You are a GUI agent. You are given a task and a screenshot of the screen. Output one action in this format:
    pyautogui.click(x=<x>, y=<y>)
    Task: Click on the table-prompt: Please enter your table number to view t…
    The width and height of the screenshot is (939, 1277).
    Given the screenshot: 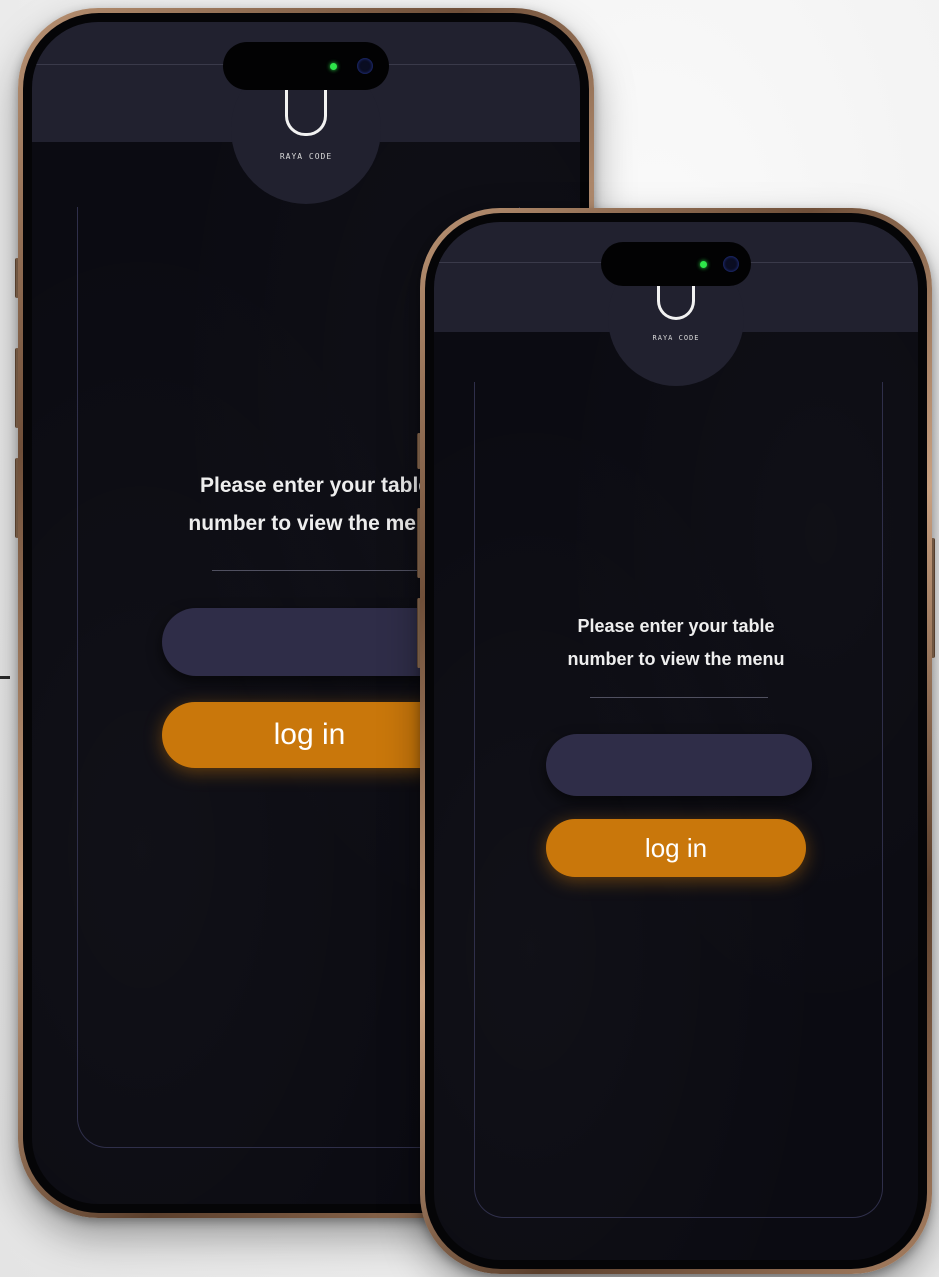 What is the action you would take?
    pyautogui.click(x=676, y=643)
    